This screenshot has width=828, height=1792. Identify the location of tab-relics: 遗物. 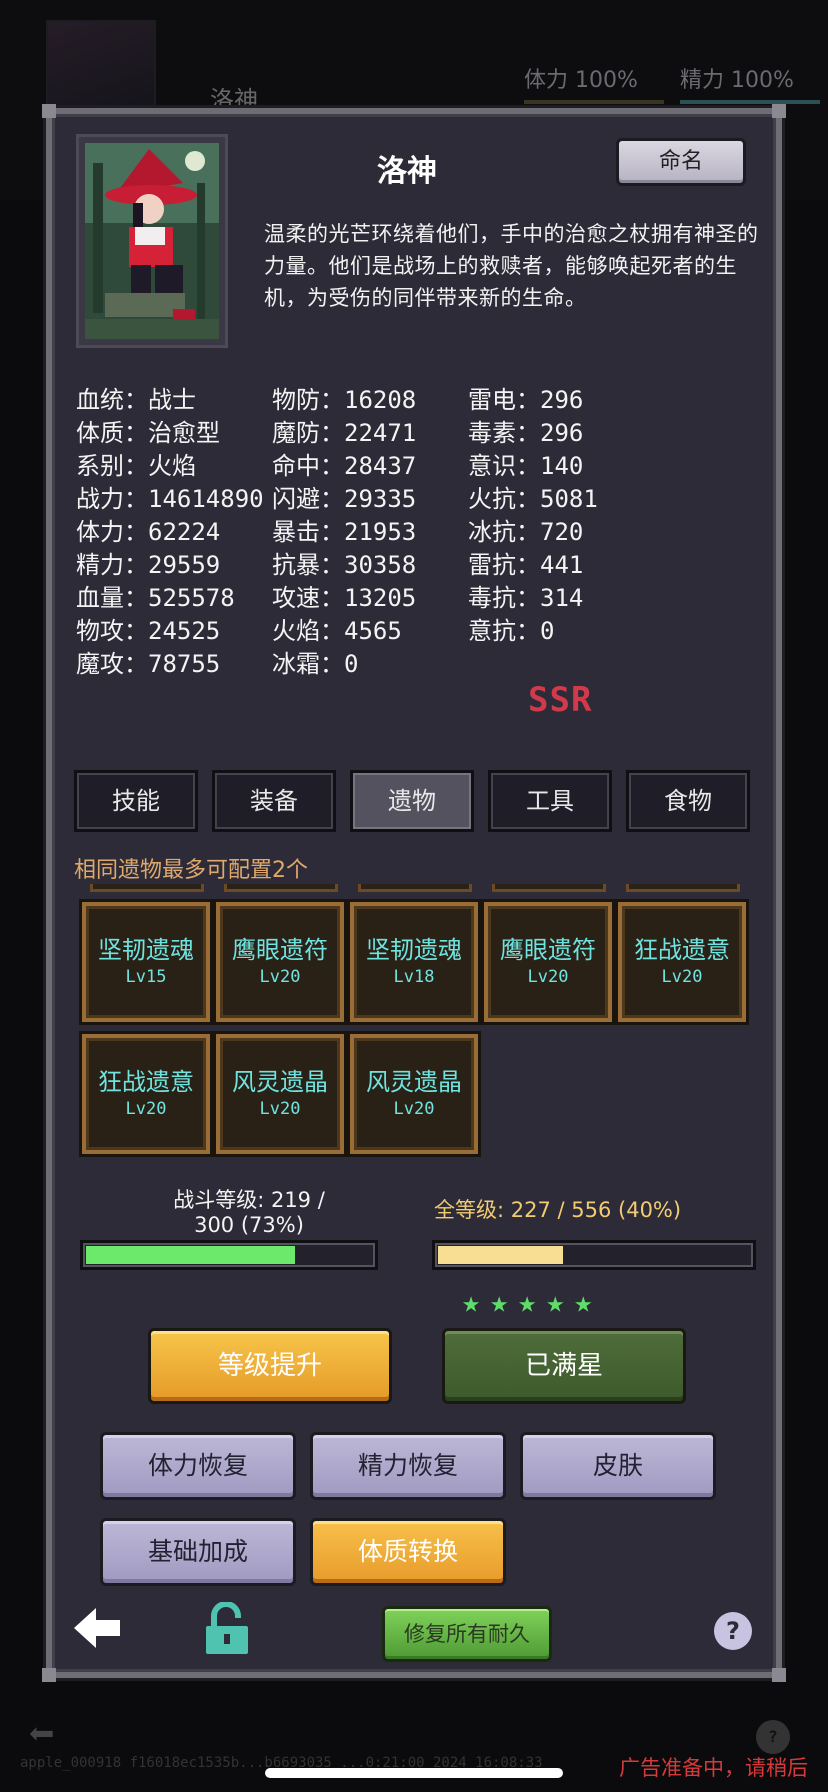
(412, 801).